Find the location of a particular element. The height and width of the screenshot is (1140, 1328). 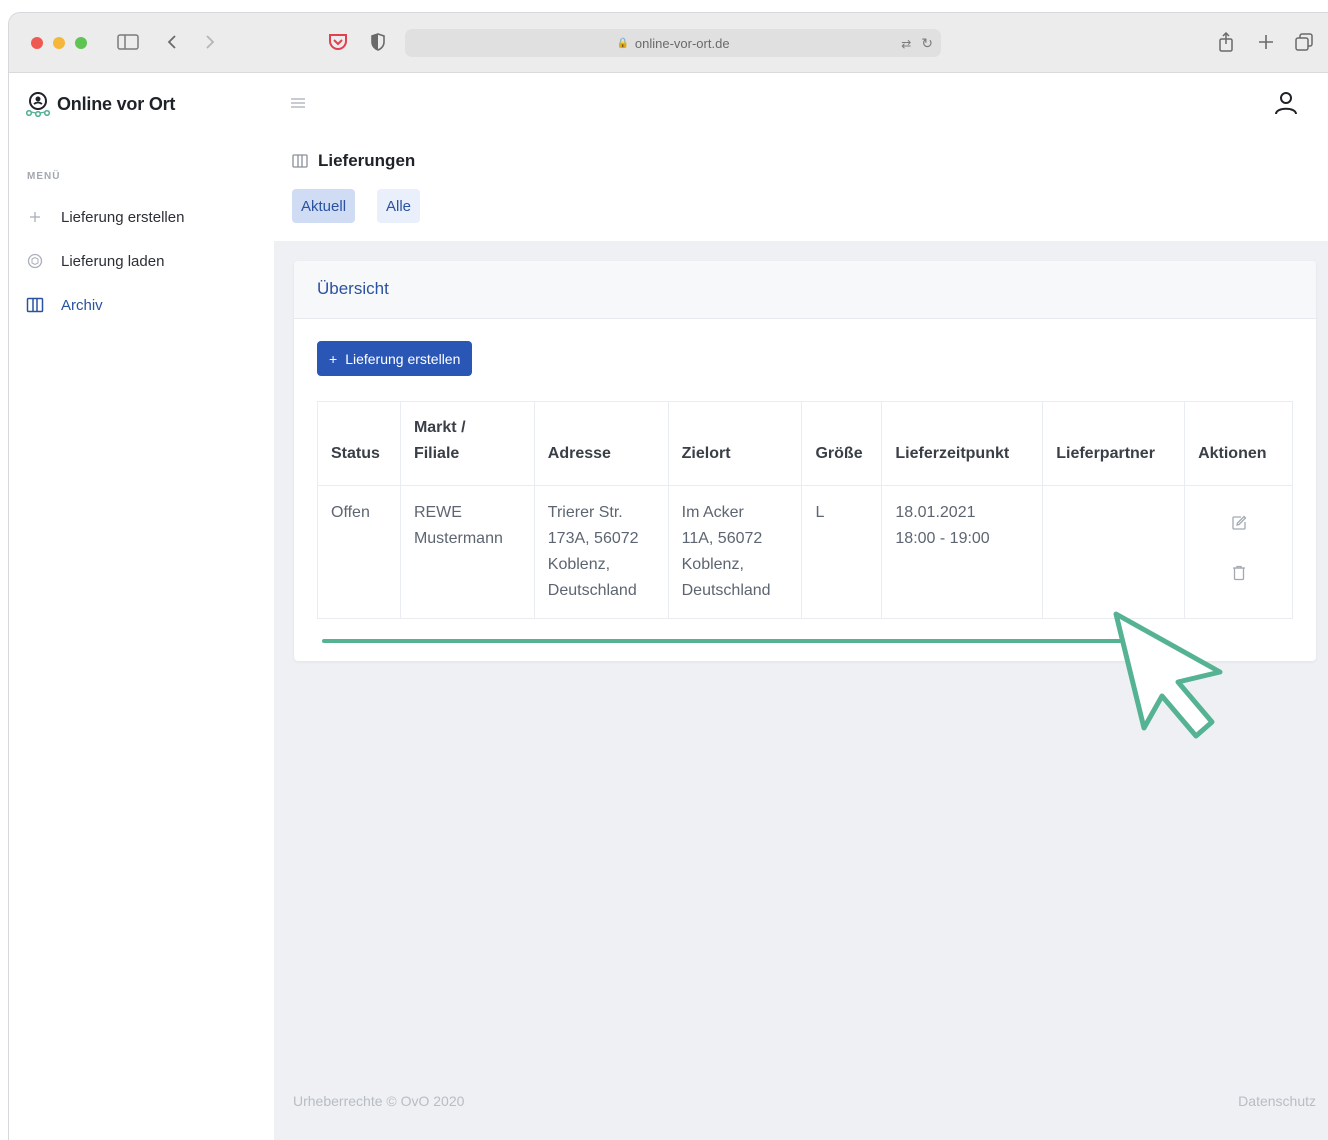

create-delivery-button: + Lieferung erstellen is located at coordinates (395, 358).